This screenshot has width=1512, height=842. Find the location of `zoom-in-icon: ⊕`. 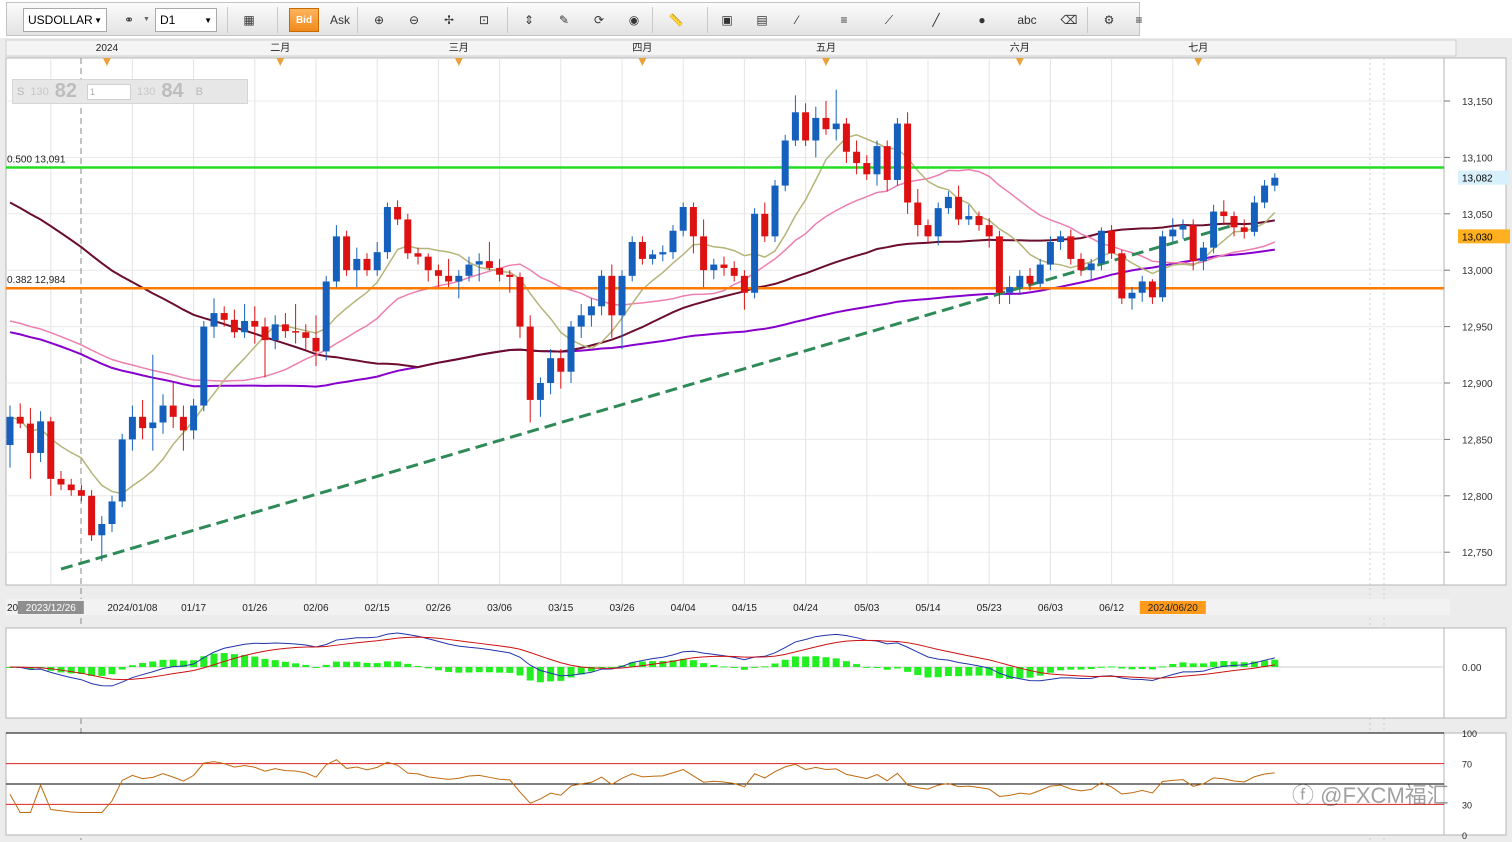

zoom-in-icon: ⊕ is located at coordinates (379, 20).